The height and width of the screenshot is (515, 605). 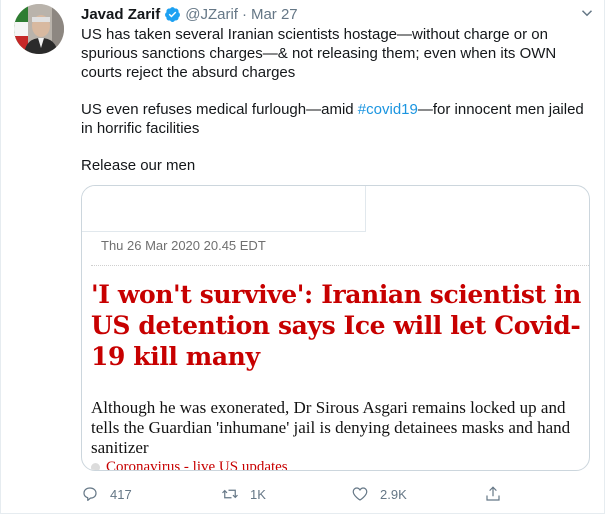 I want to click on avatar-photo, so click(x=39, y=29).